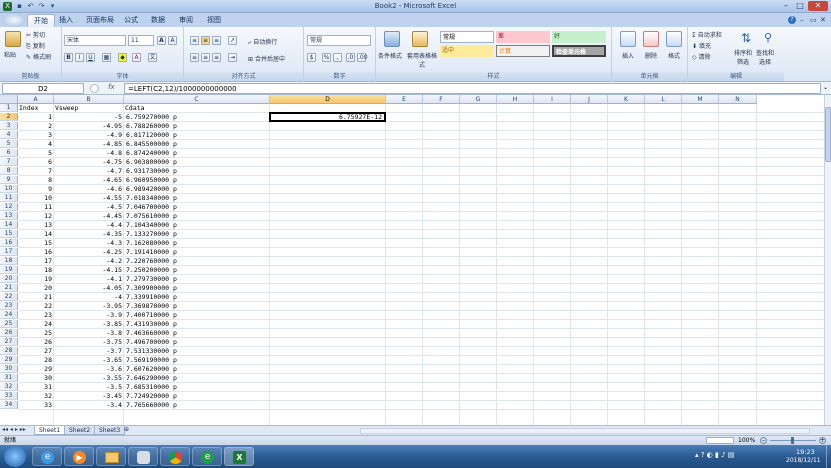  What do you see at coordinates (36, 99) in the screenshot?
I see `column-header-a: A` at bounding box center [36, 99].